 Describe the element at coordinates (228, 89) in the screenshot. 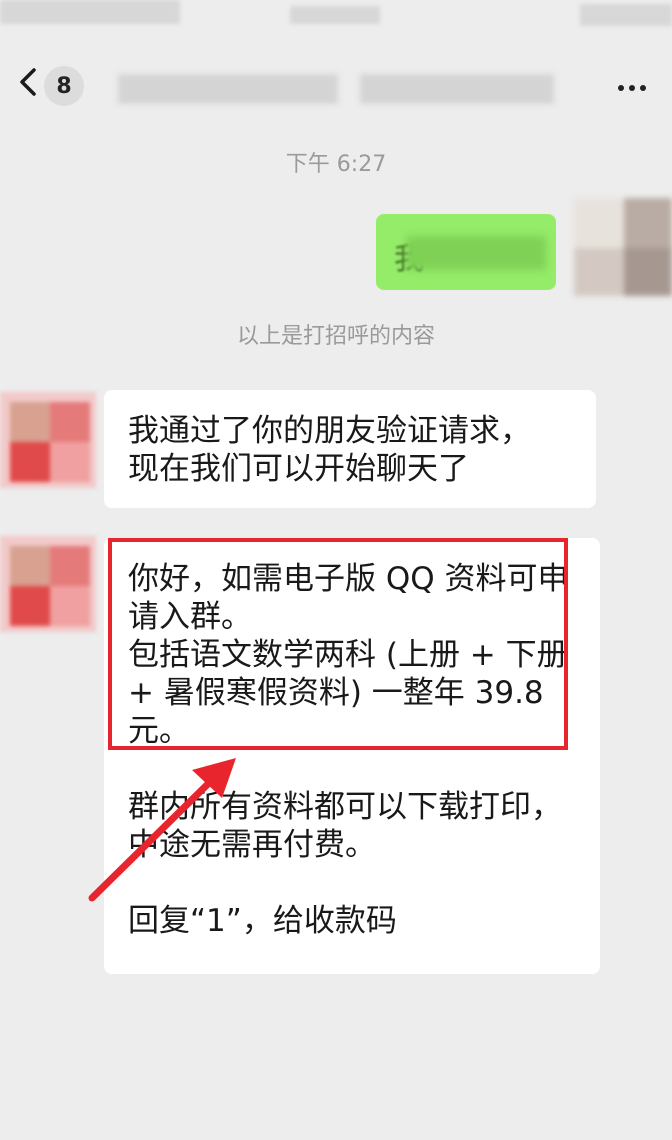

I see `contact-name-blurred` at that location.